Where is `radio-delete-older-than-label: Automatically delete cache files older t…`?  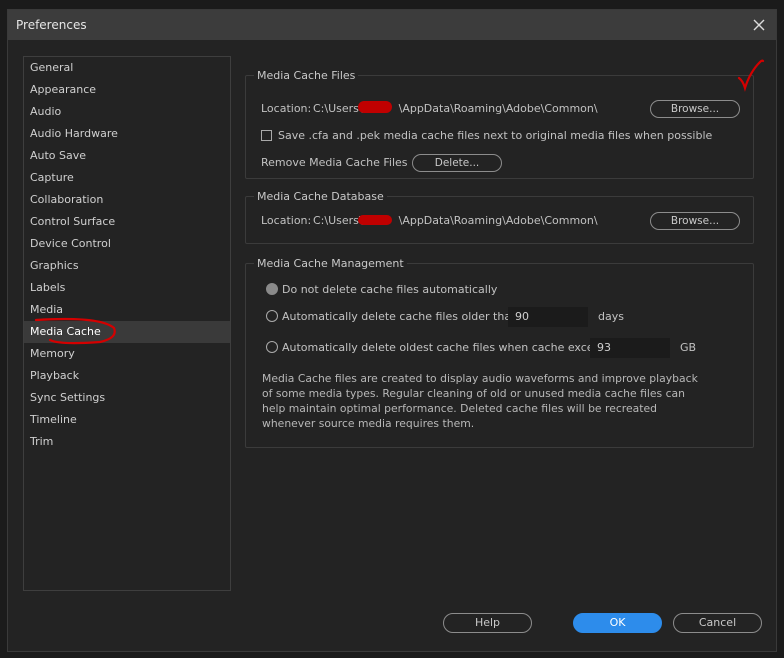 radio-delete-older-than-label: Automatically delete cache files older t… is located at coordinates (402, 316).